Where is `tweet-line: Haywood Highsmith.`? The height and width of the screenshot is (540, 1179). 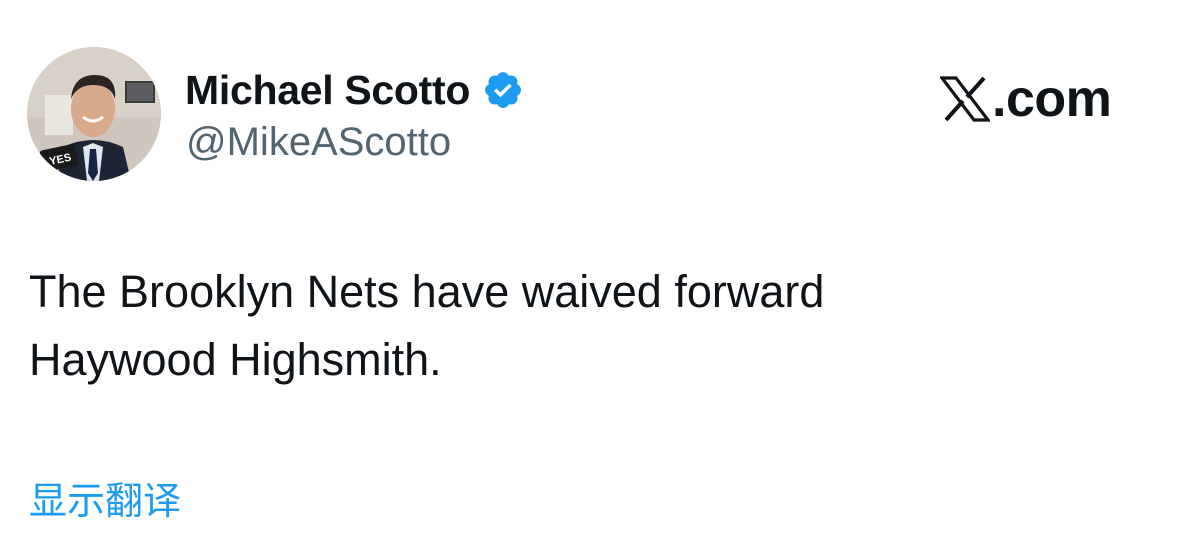 tweet-line: Haywood Highsmith. is located at coordinates (235, 359).